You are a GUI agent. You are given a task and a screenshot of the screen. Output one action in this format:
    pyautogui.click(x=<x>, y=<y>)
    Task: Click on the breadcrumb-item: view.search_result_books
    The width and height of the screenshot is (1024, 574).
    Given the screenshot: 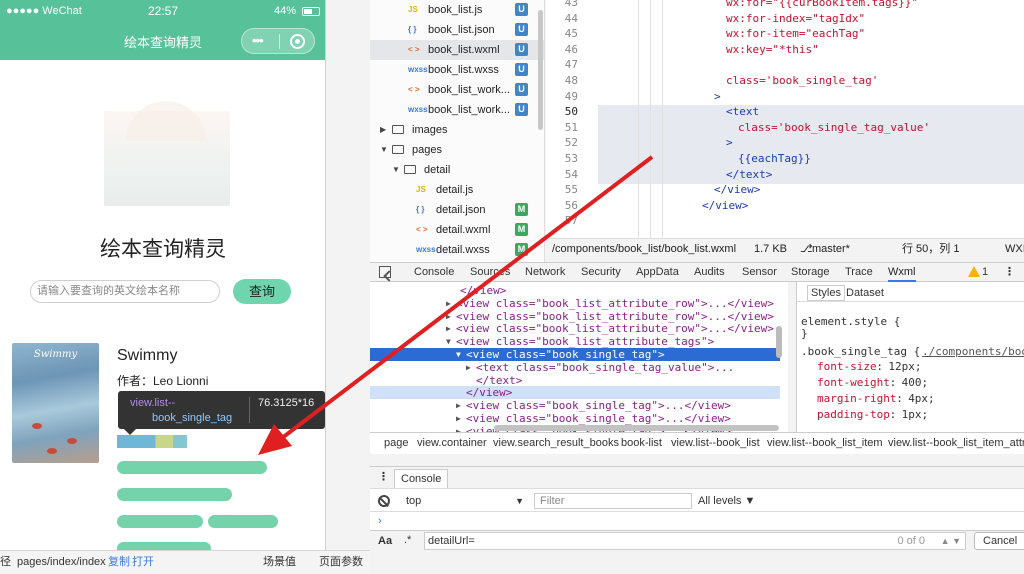 What is the action you would take?
    pyautogui.click(x=556, y=443)
    